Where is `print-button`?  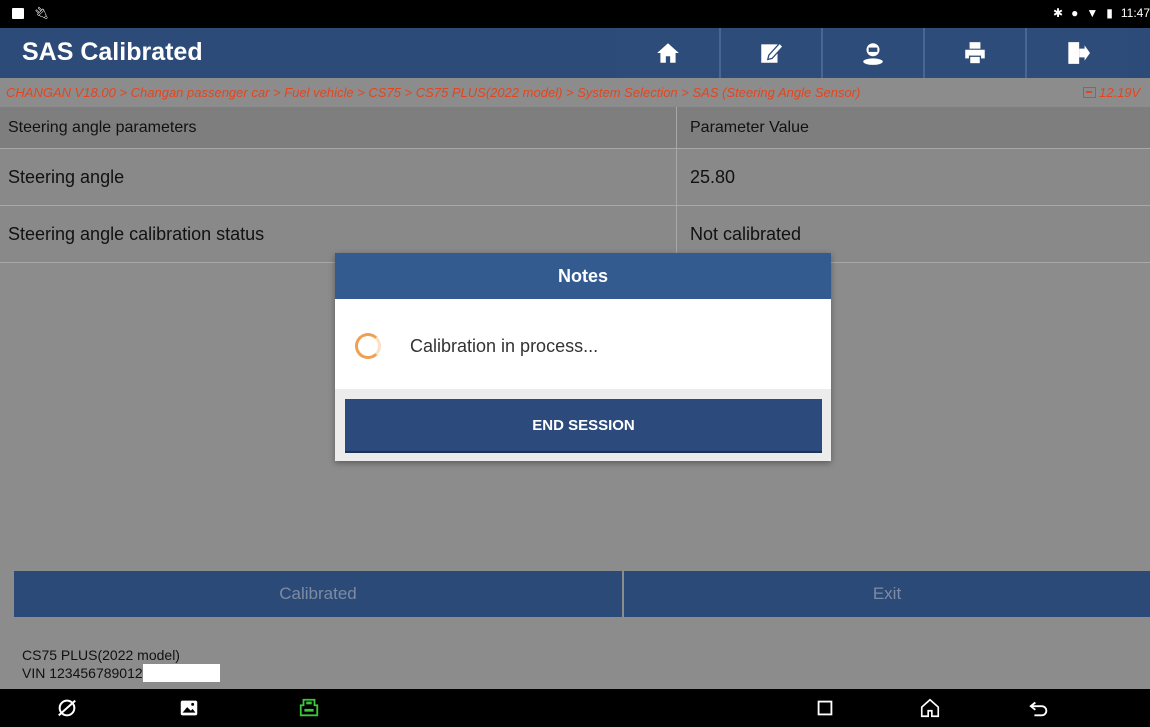
print-button is located at coordinates (974, 53).